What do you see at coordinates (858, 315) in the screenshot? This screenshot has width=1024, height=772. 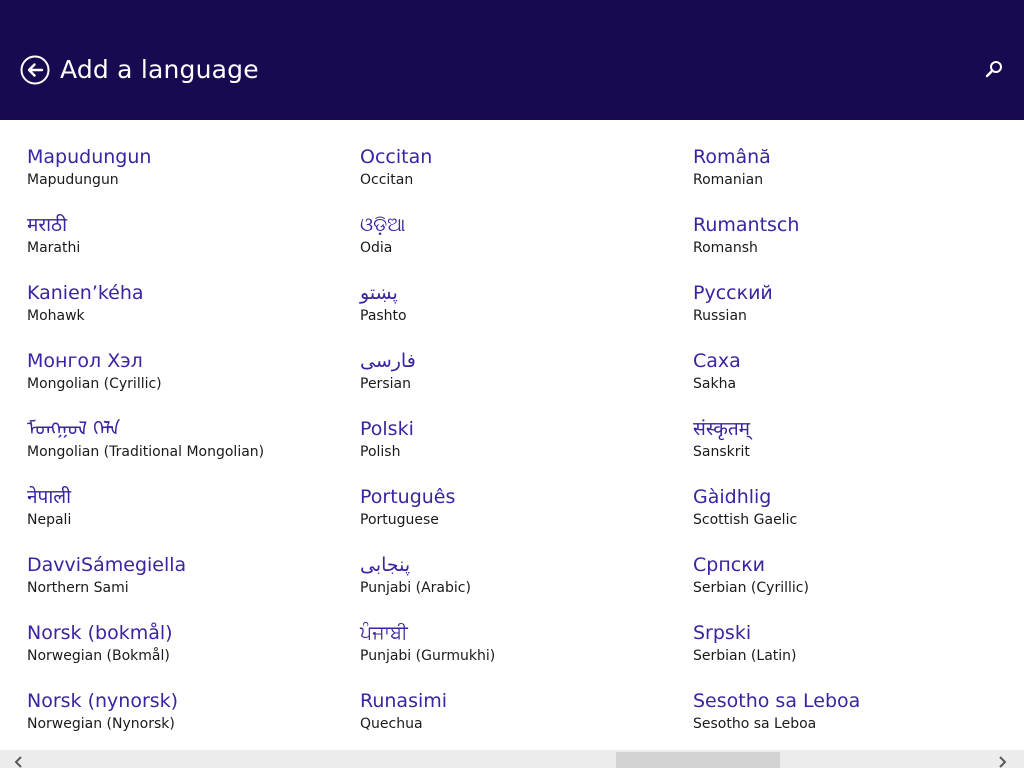 I see `language-item: Русский Russian` at bounding box center [858, 315].